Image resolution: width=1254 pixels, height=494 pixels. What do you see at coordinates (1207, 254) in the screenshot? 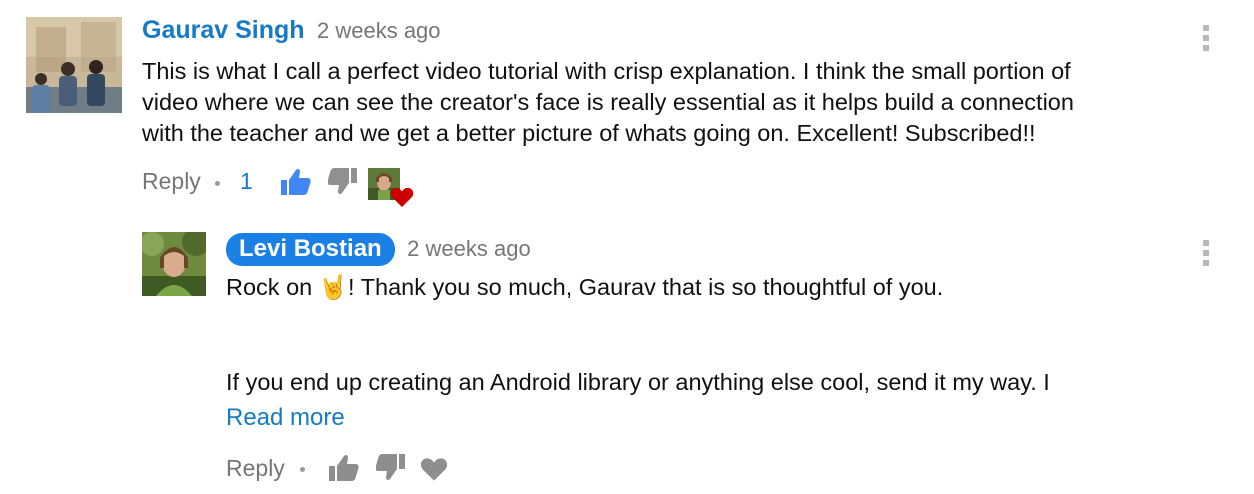
I see `reply-menu-button` at bounding box center [1207, 254].